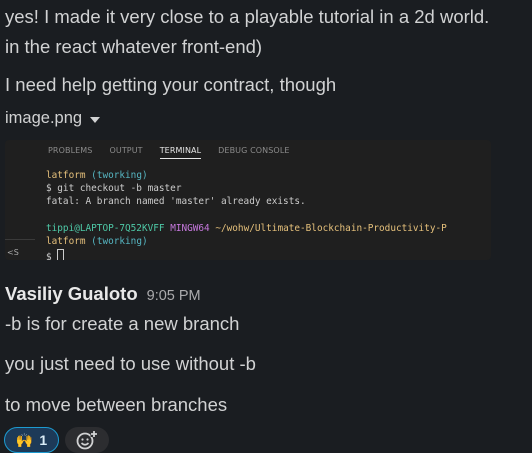  Describe the element at coordinates (61, 254) in the screenshot. I see `cursor-icon` at that location.